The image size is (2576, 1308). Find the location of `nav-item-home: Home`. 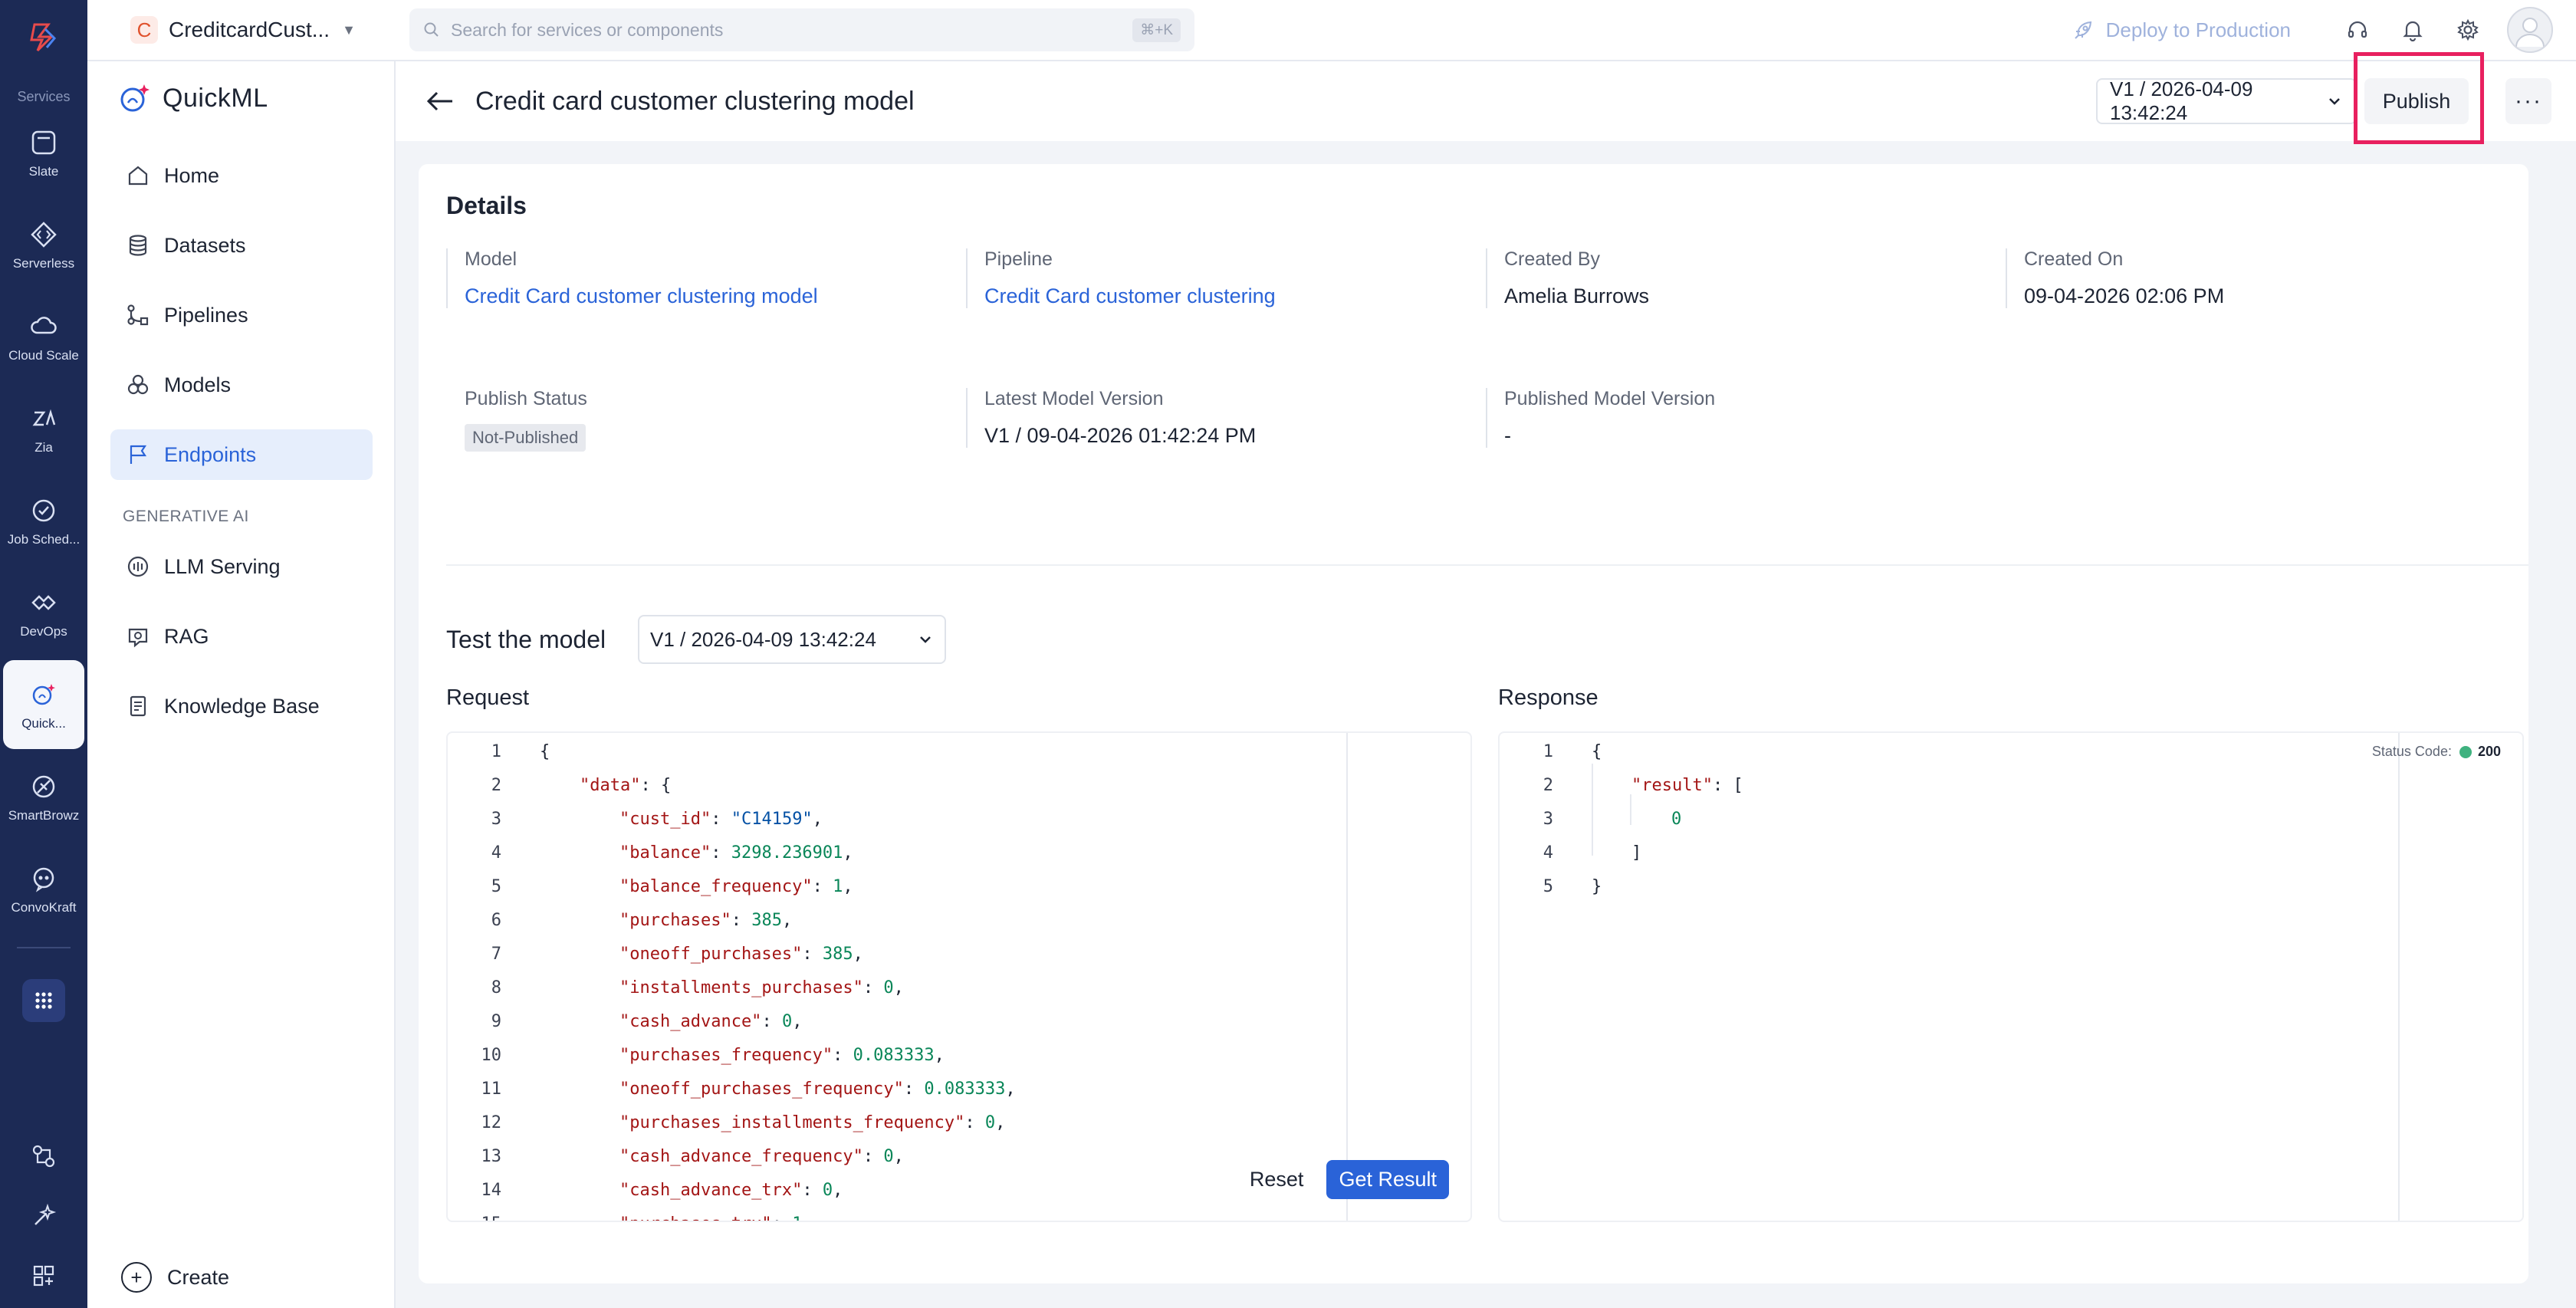

nav-item-home: Home is located at coordinates (242, 175).